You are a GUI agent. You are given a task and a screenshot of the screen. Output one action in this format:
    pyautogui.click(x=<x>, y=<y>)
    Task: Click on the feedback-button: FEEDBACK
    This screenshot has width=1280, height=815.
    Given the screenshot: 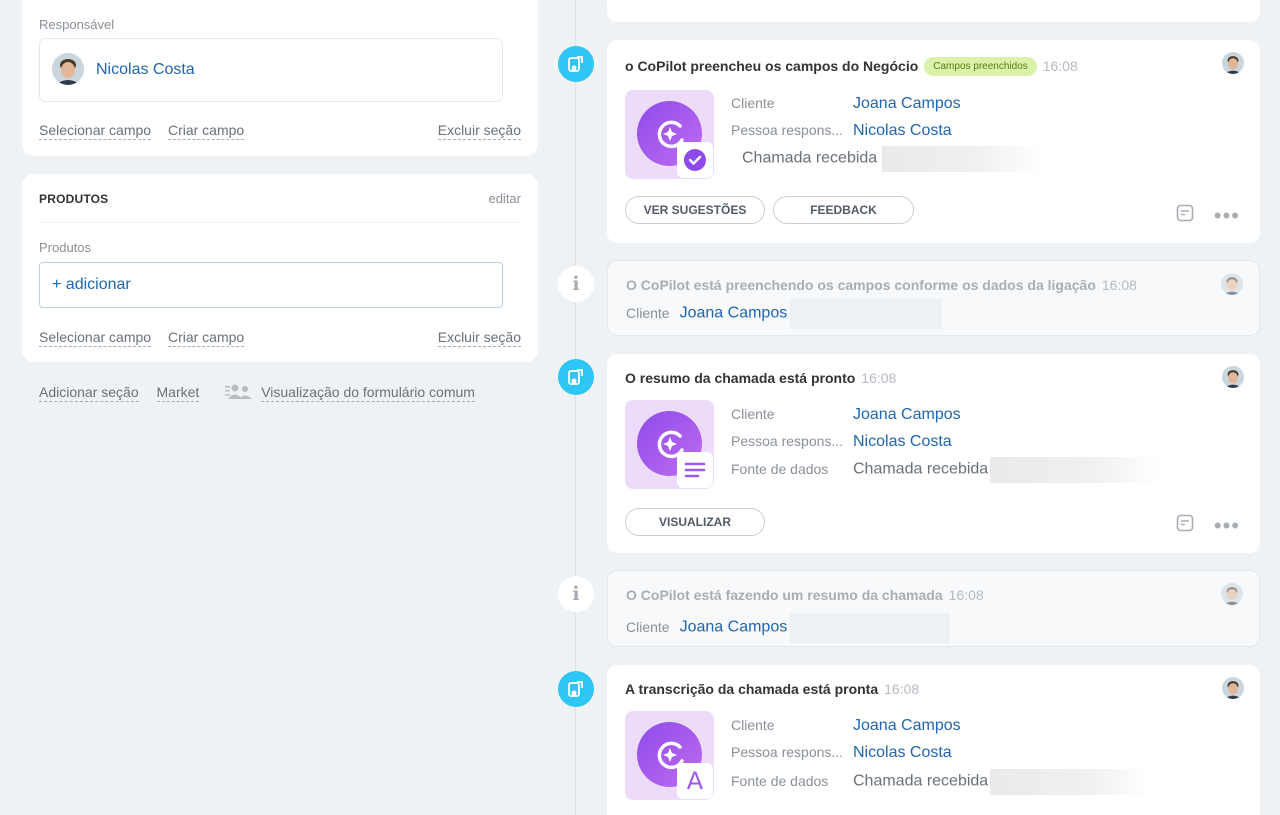 What is the action you would take?
    pyautogui.click(x=843, y=210)
    